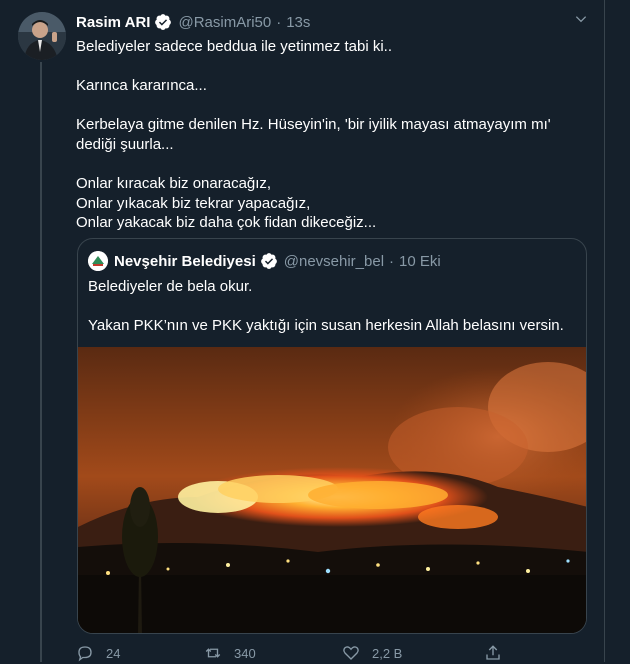 The height and width of the screenshot is (664, 630). What do you see at coordinates (334, 261) in the screenshot?
I see `quoted-author-handle: @nevsehir_bel` at bounding box center [334, 261].